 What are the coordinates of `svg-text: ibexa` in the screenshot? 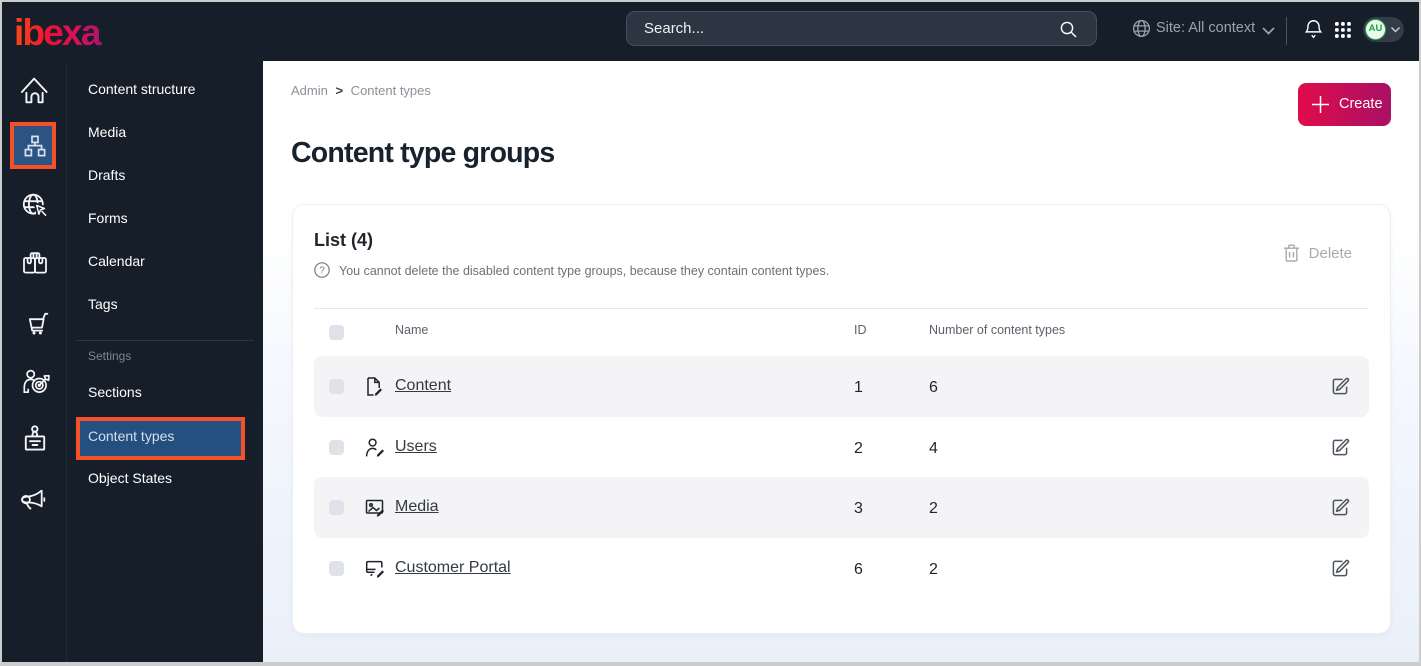 It's located at (58, 32).